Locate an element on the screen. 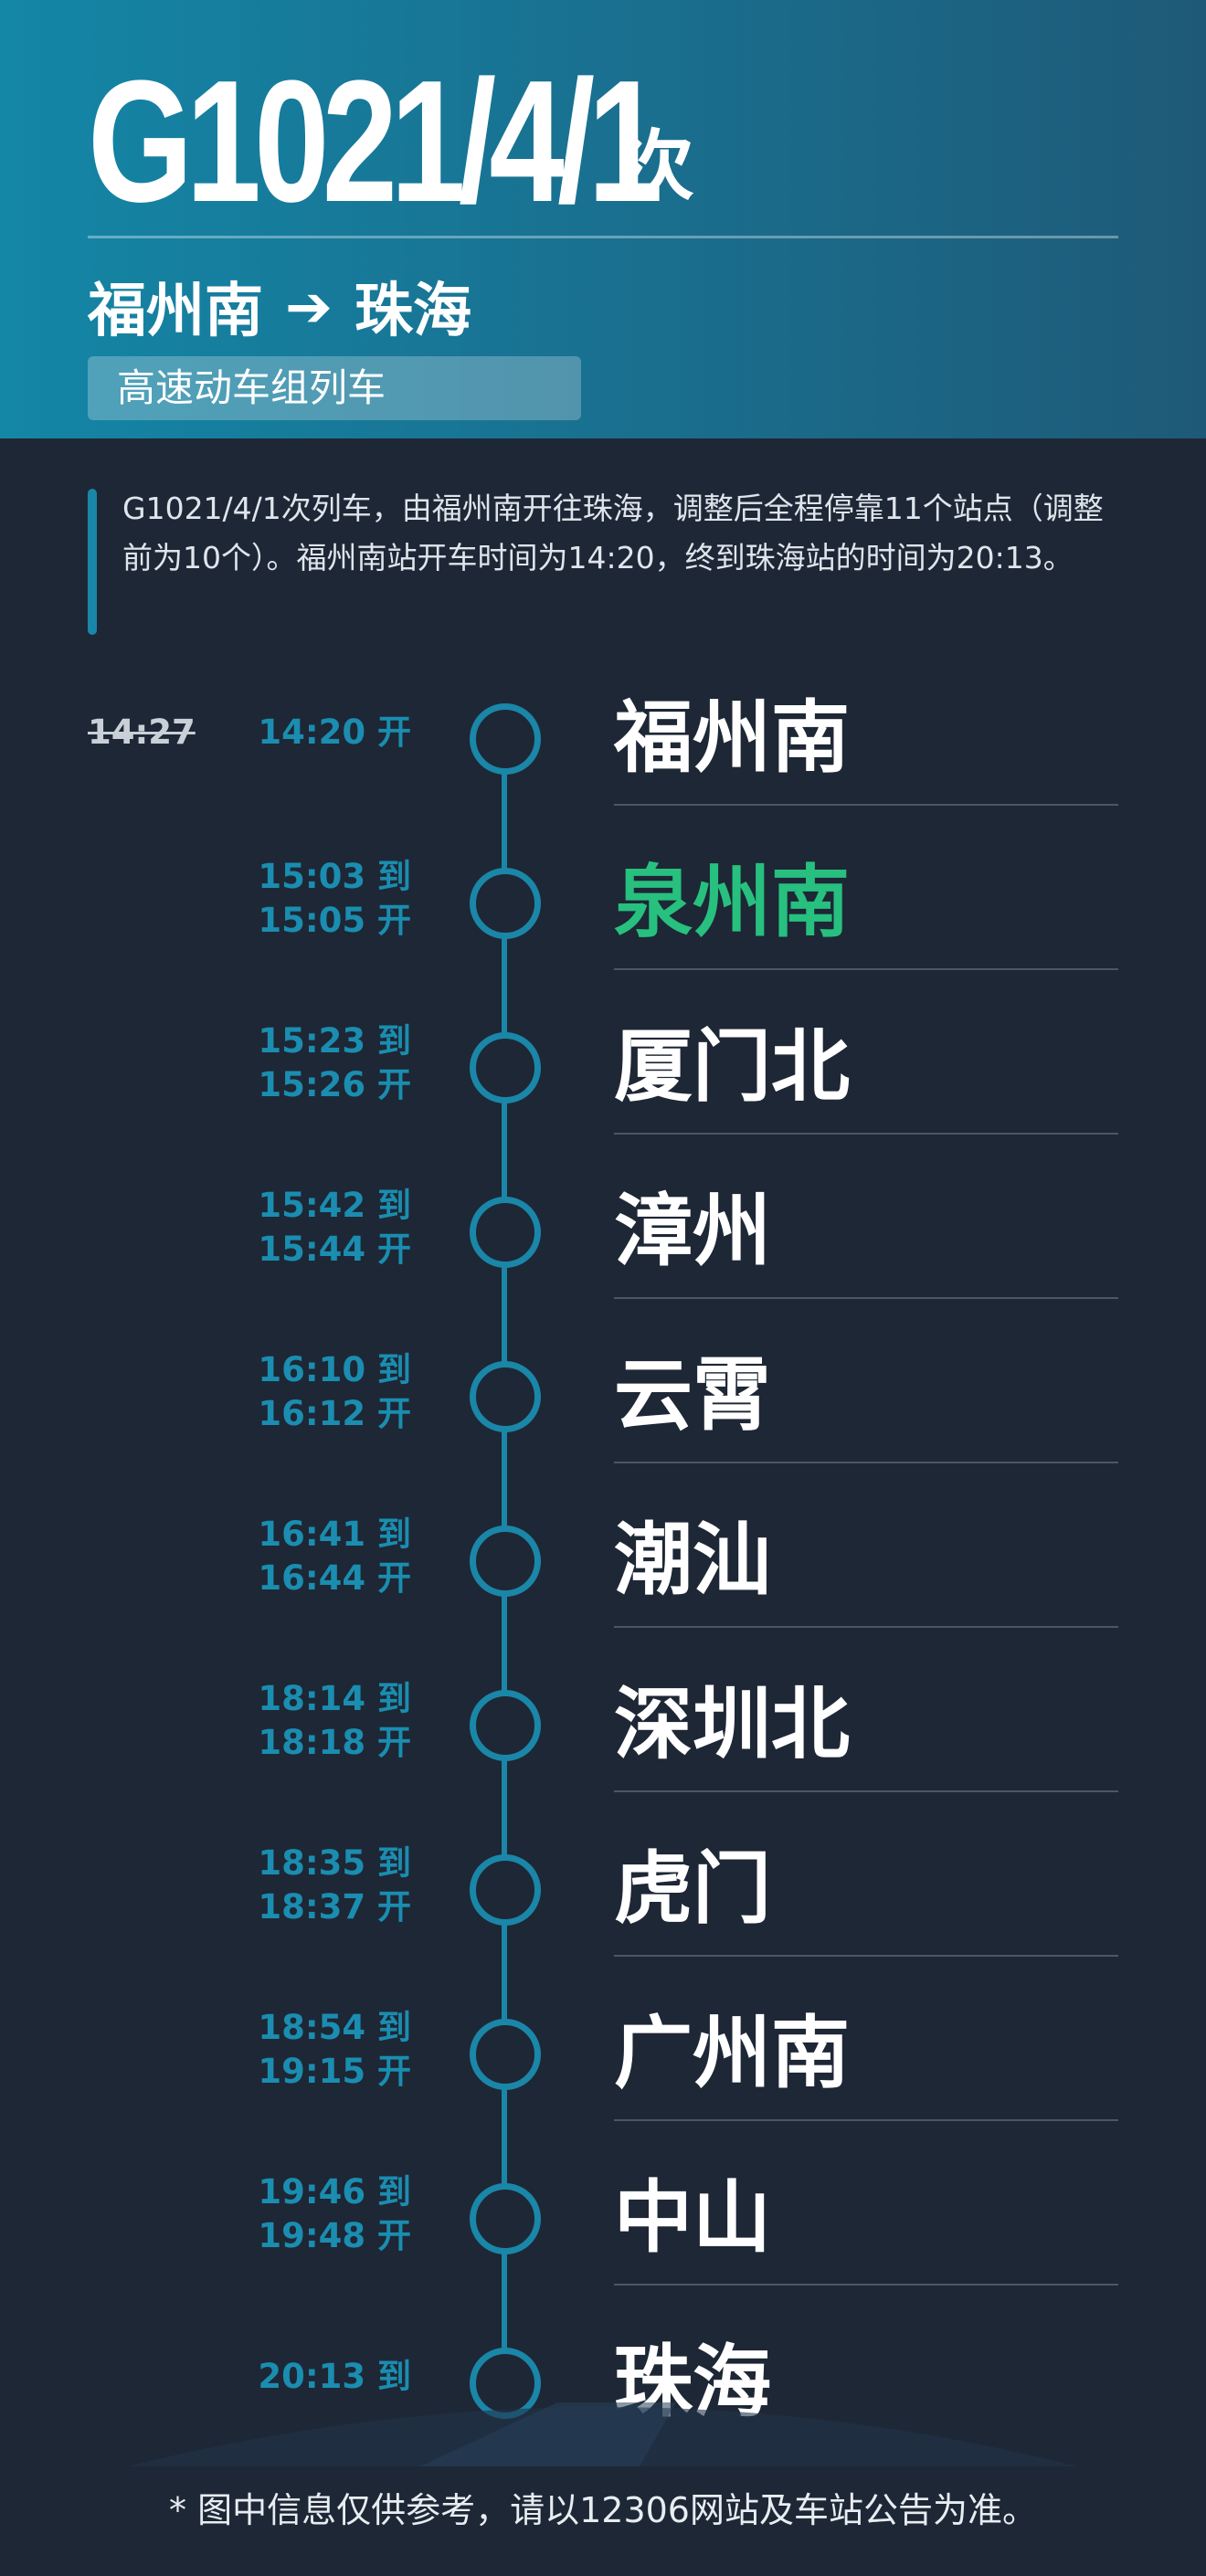  arrival-time: 15:23 到 is located at coordinates (334, 1041).